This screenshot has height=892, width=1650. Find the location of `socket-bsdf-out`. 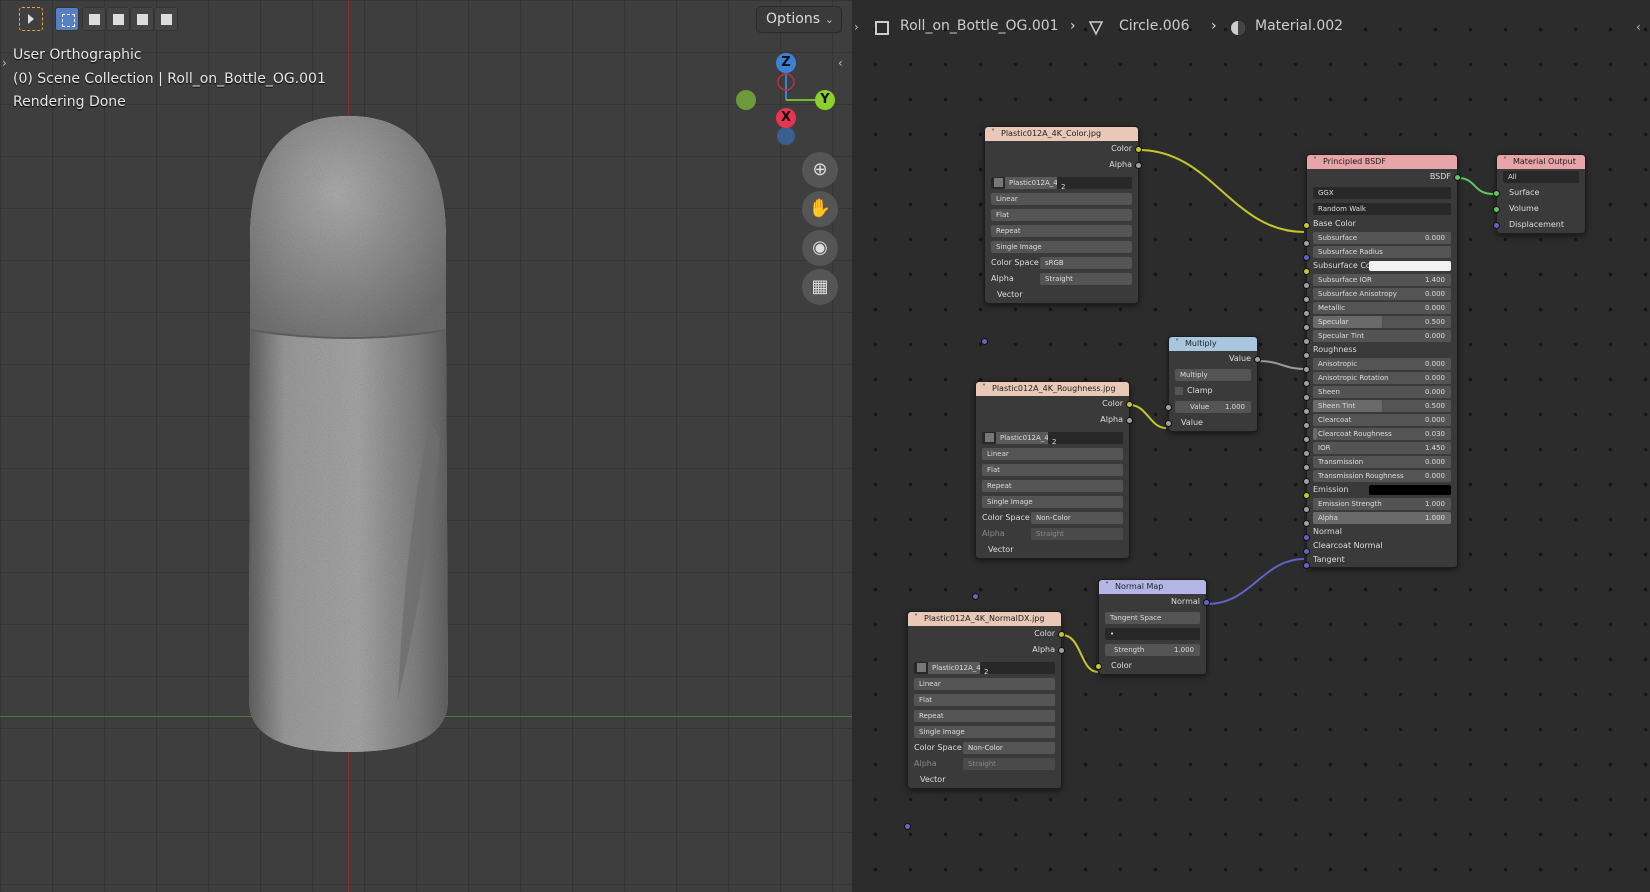

socket-bsdf-out is located at coordinates (1457, 177).